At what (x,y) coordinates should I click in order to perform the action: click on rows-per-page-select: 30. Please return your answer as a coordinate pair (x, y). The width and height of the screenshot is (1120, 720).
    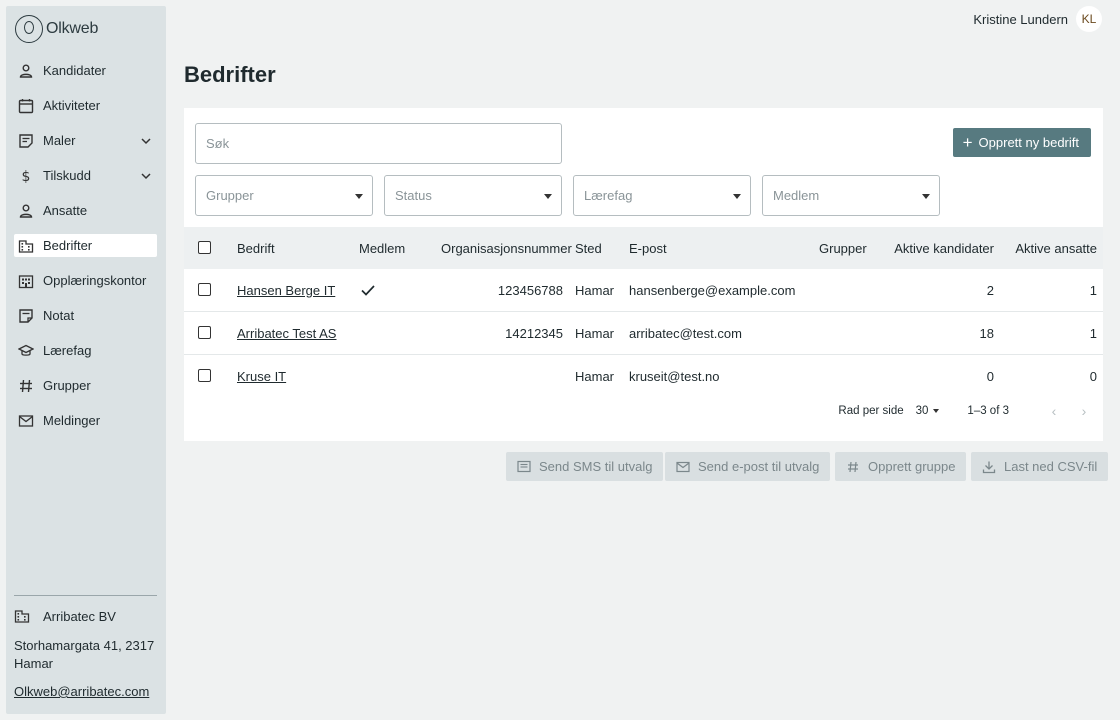
    Looking at the image, I should click on (928, 411).